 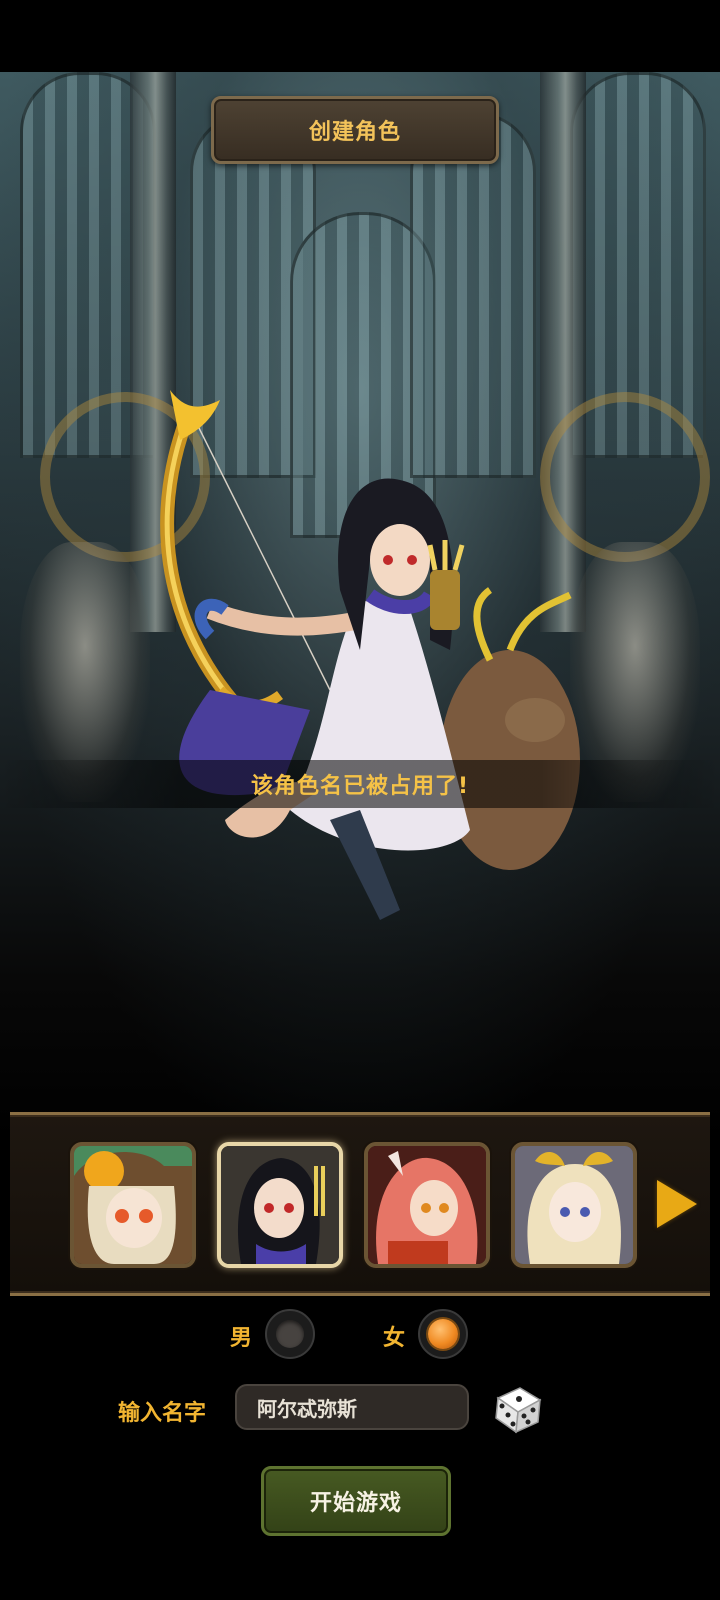 I want to click on roster-next-arrow-icon, so click(x=677, y=1204).